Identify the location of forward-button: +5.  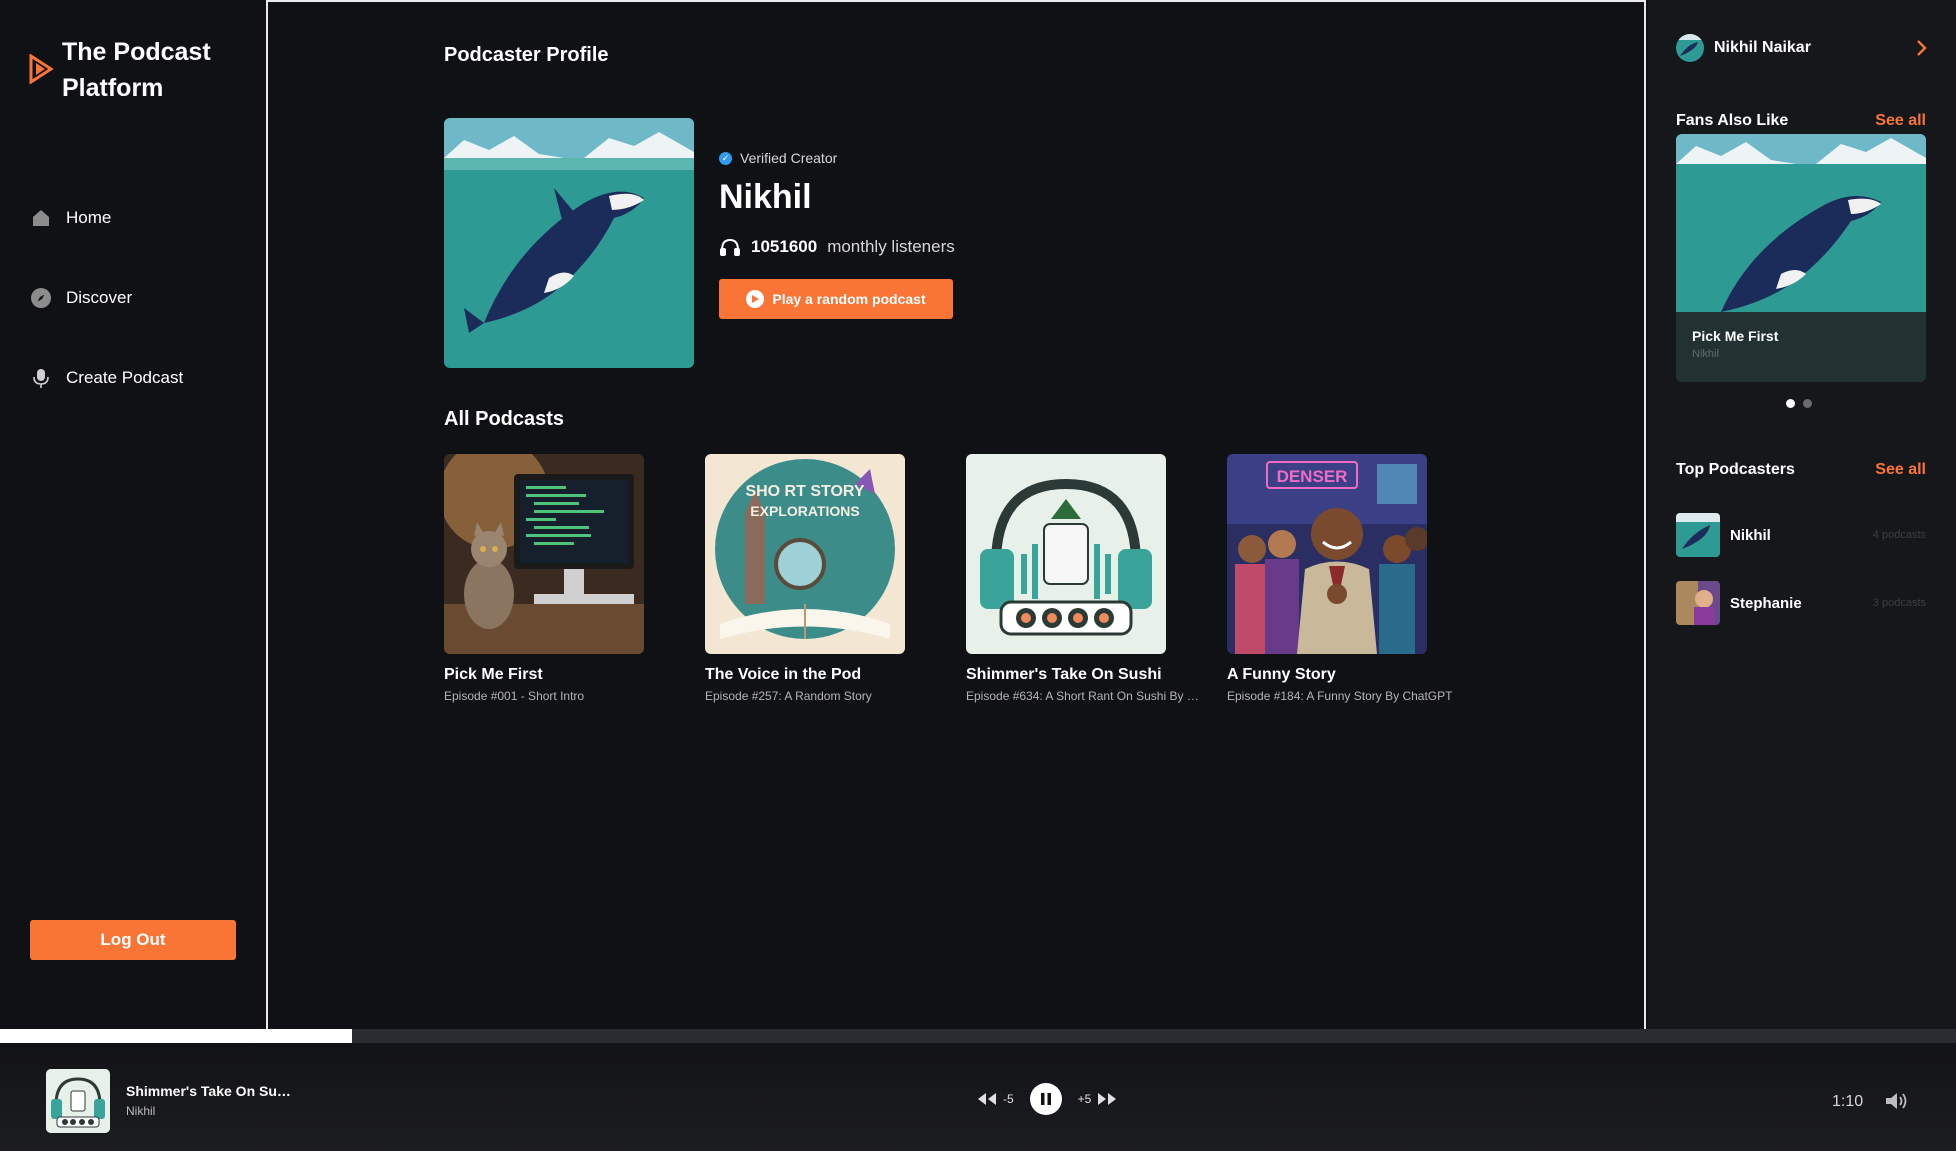
(1098, 1099).